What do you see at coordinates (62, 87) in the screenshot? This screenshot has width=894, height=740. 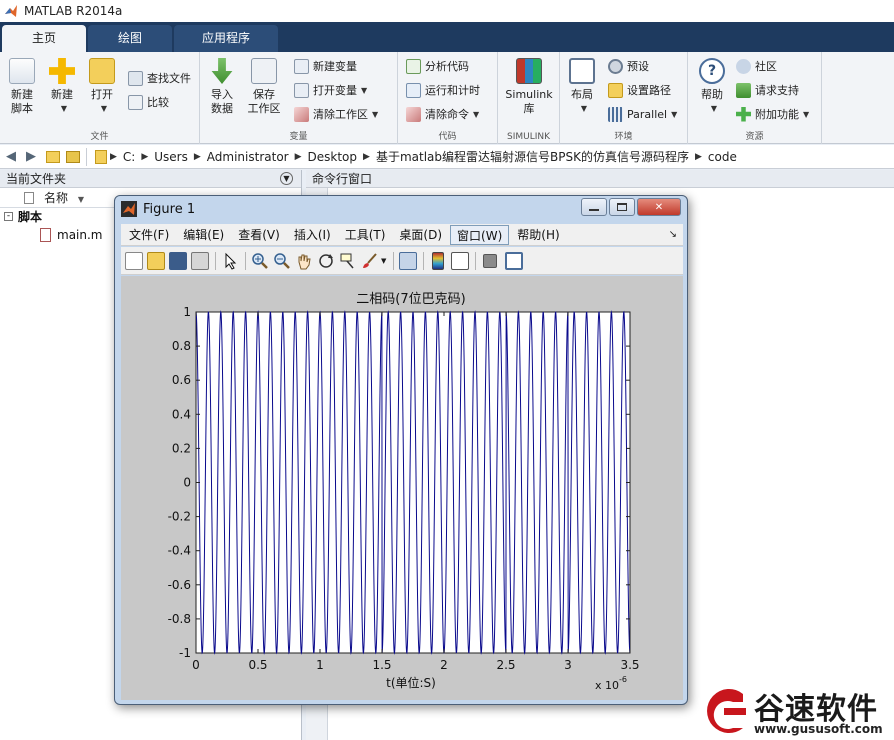 I see `new-button: 新建 ▼` at bounding box center [62, 87].